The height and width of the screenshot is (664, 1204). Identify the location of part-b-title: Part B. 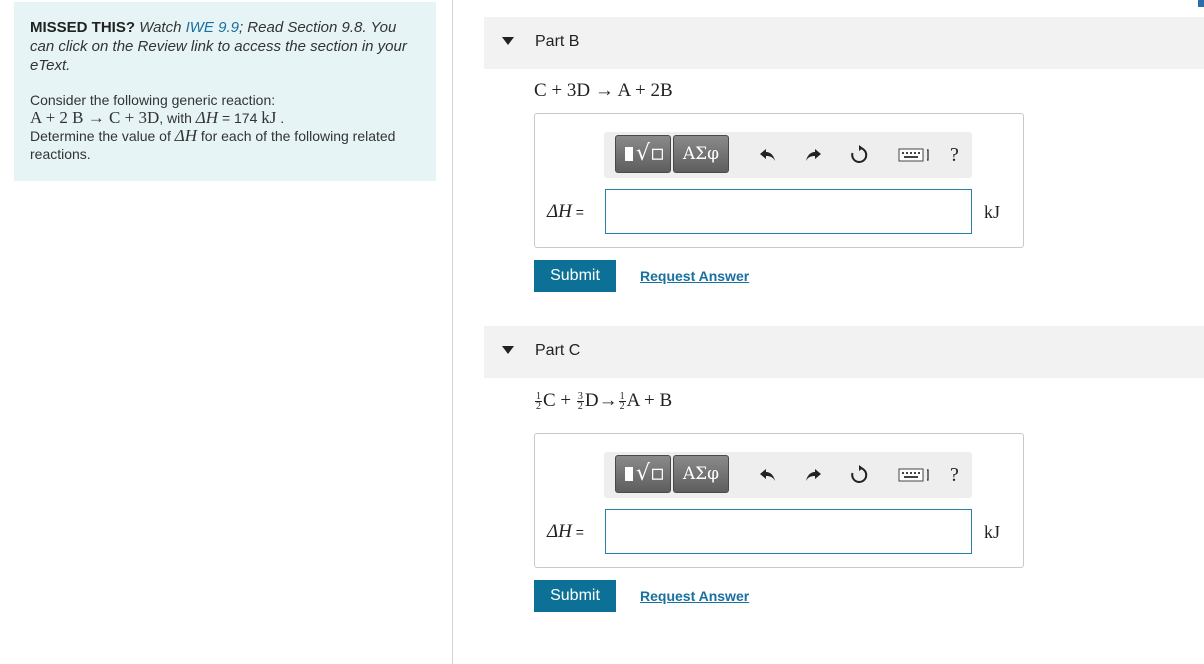
(557, 41).